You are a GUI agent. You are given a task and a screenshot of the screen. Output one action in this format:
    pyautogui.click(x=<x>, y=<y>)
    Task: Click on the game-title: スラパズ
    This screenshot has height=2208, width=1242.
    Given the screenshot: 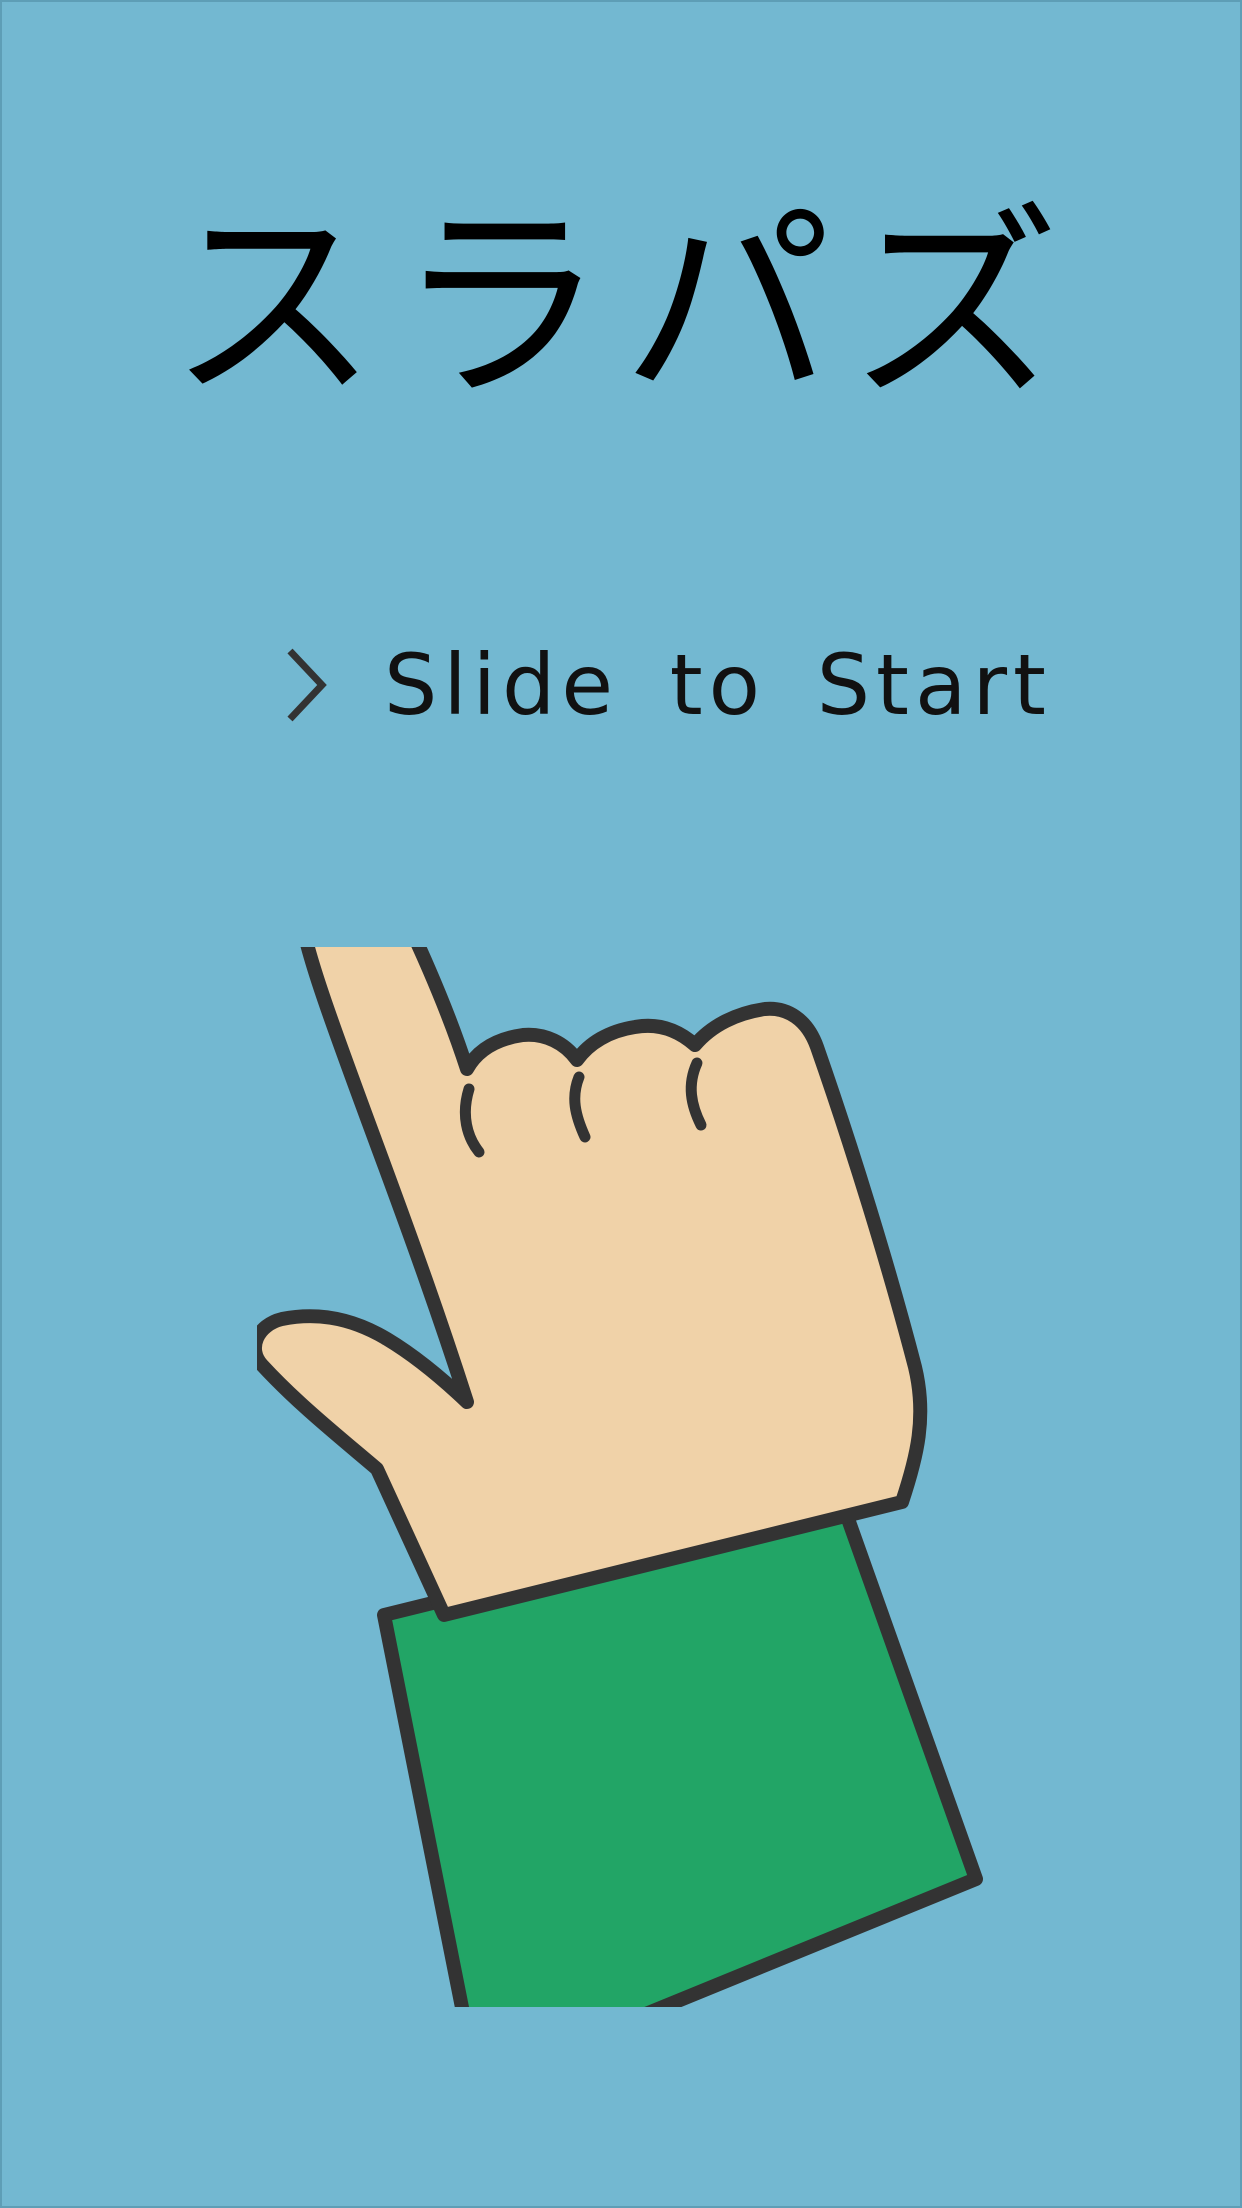 What is the action you would take?
    pyautogui.click(x=623, y=306)
    